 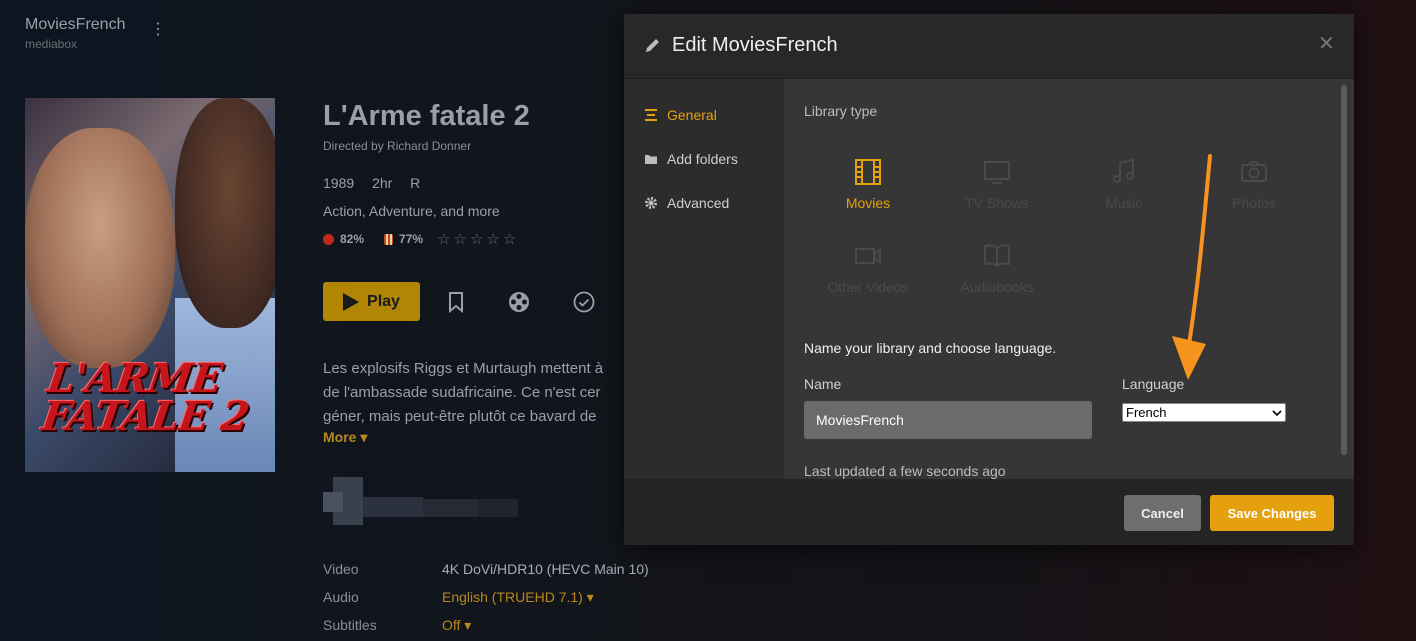 What do you see at coordinates (997, 287) in the screenshot?
I see `type-label: Audiobooks` at bounding box center [997, 287].